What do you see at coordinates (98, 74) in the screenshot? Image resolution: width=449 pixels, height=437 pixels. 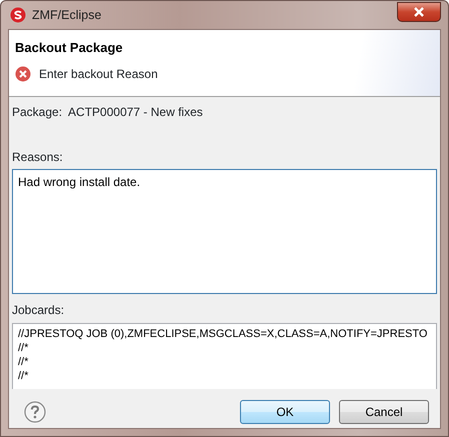 I see `message-text: Enter backout Reason` at bounding box center [98, 74].